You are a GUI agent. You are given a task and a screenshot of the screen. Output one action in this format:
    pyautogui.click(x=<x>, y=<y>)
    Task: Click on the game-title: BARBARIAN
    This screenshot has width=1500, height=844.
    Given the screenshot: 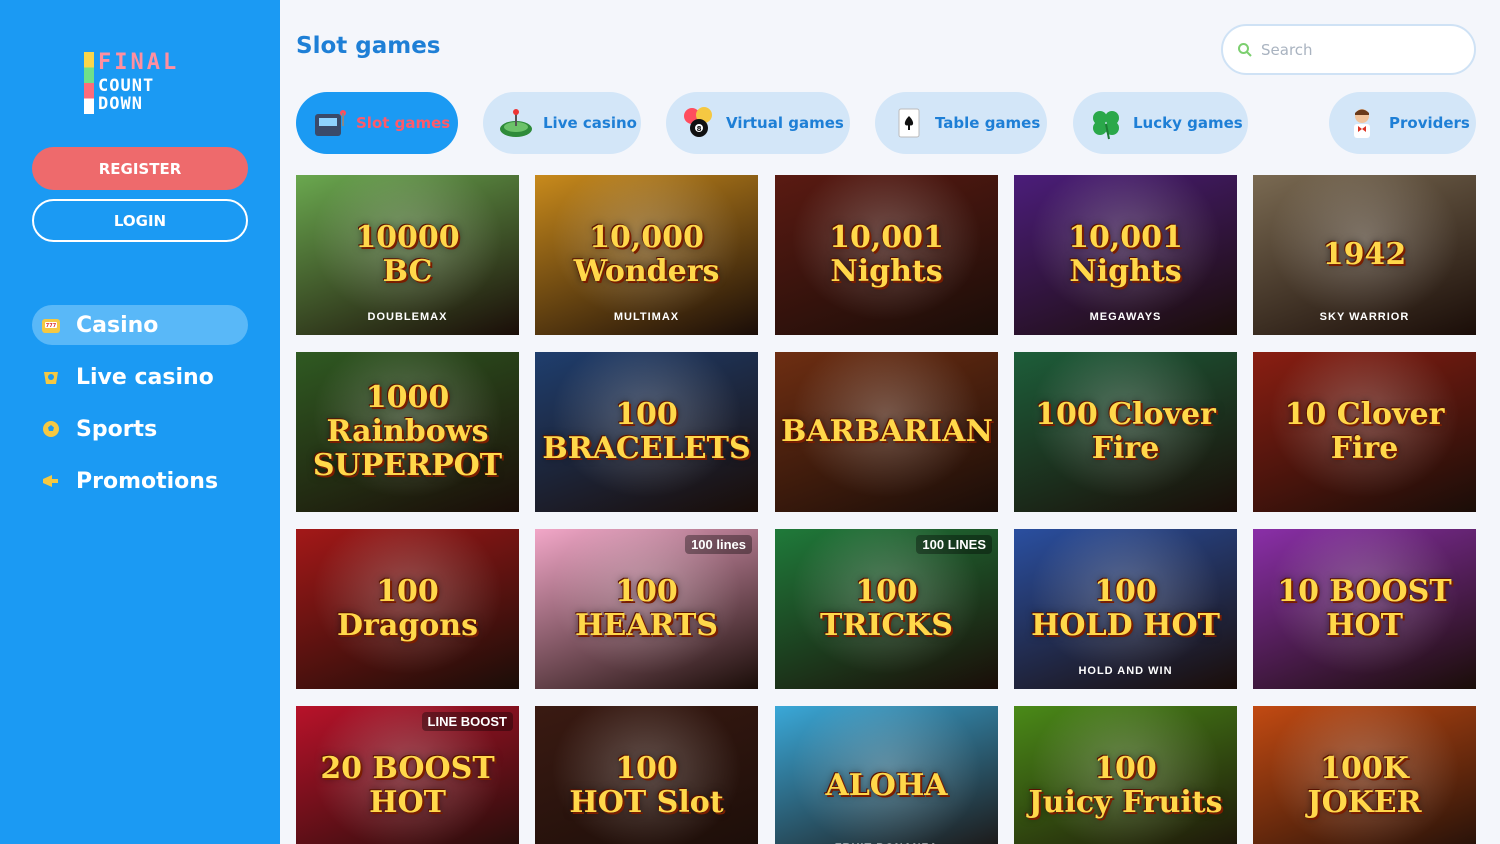 What is the action you would take?
    pyautogui.click(x=887, y=431)
    